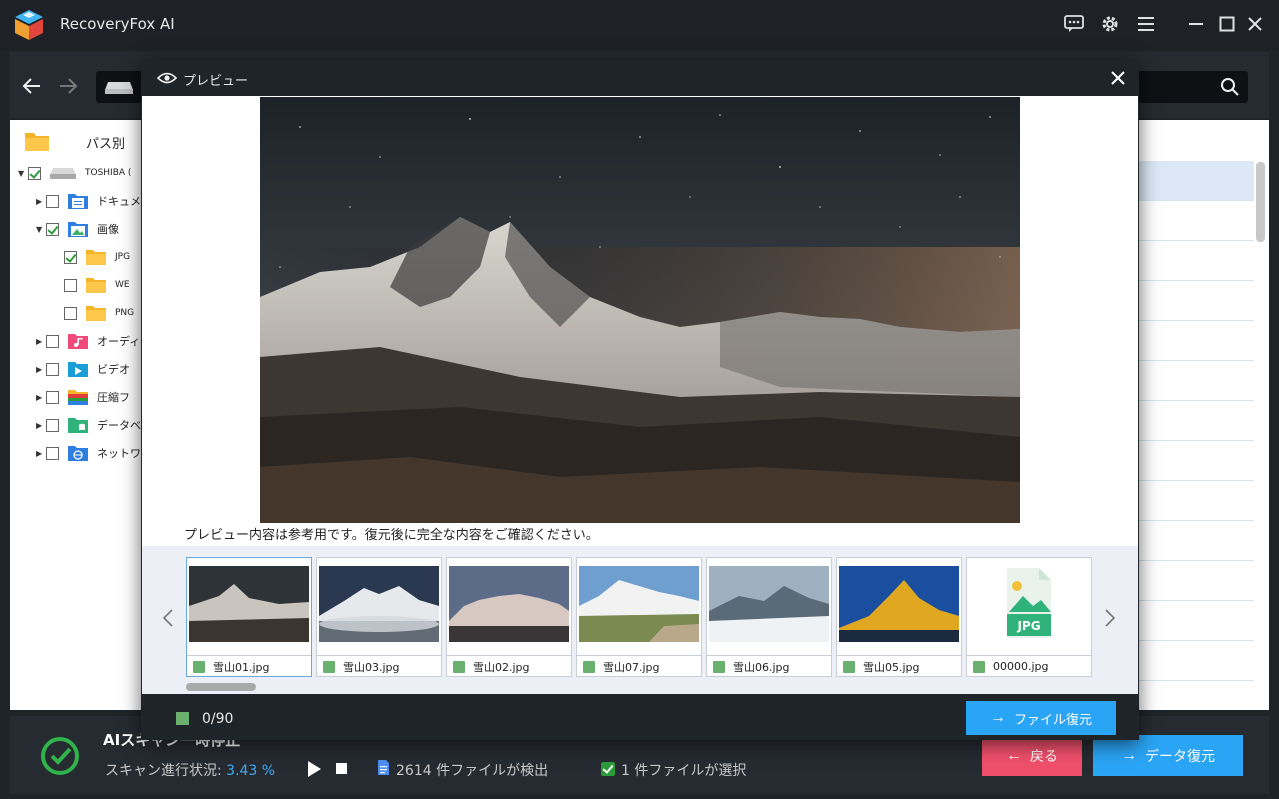  I want to click on svg-text: JPG, so click(1028, 626).